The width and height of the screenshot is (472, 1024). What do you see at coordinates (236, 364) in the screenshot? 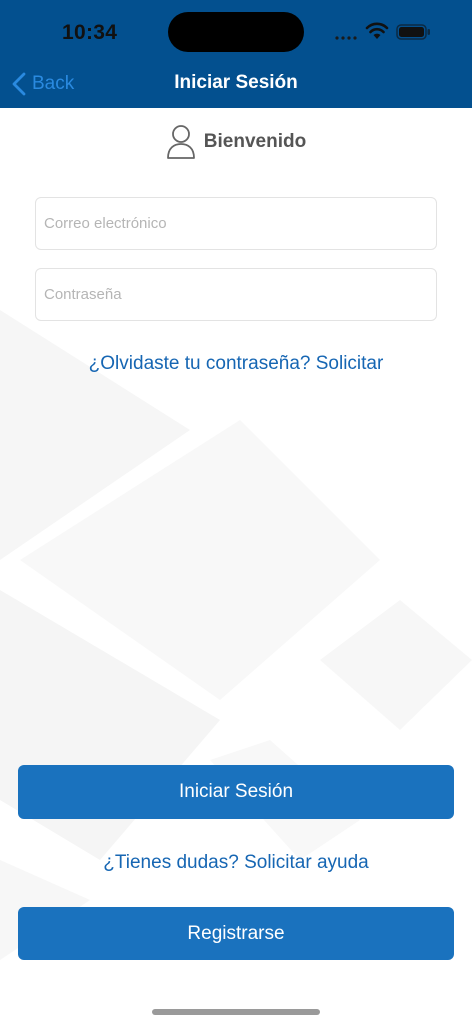
I see `forgot-password-link: ¿Olvidaste tu contraseña? Solicitar` at bounding box center [236, 364].